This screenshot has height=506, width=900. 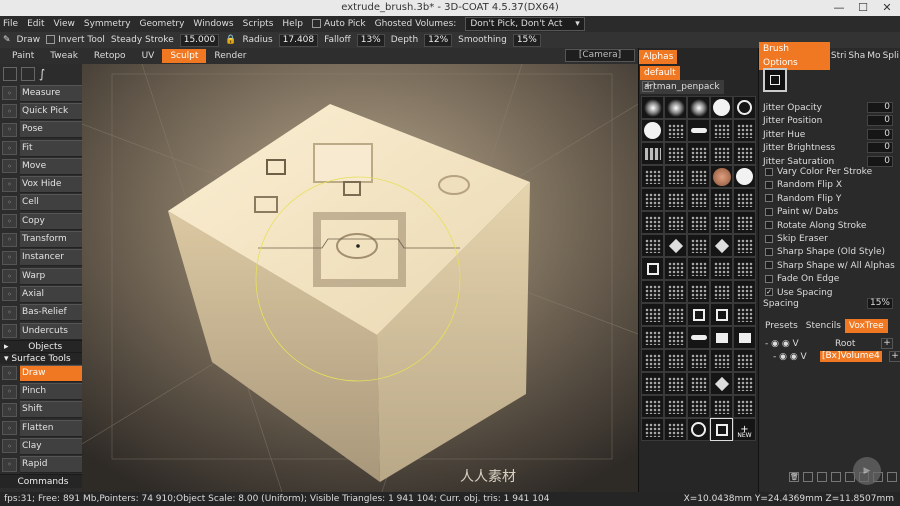 I want to click on menu-help: Help, so click(x=292, y=24).